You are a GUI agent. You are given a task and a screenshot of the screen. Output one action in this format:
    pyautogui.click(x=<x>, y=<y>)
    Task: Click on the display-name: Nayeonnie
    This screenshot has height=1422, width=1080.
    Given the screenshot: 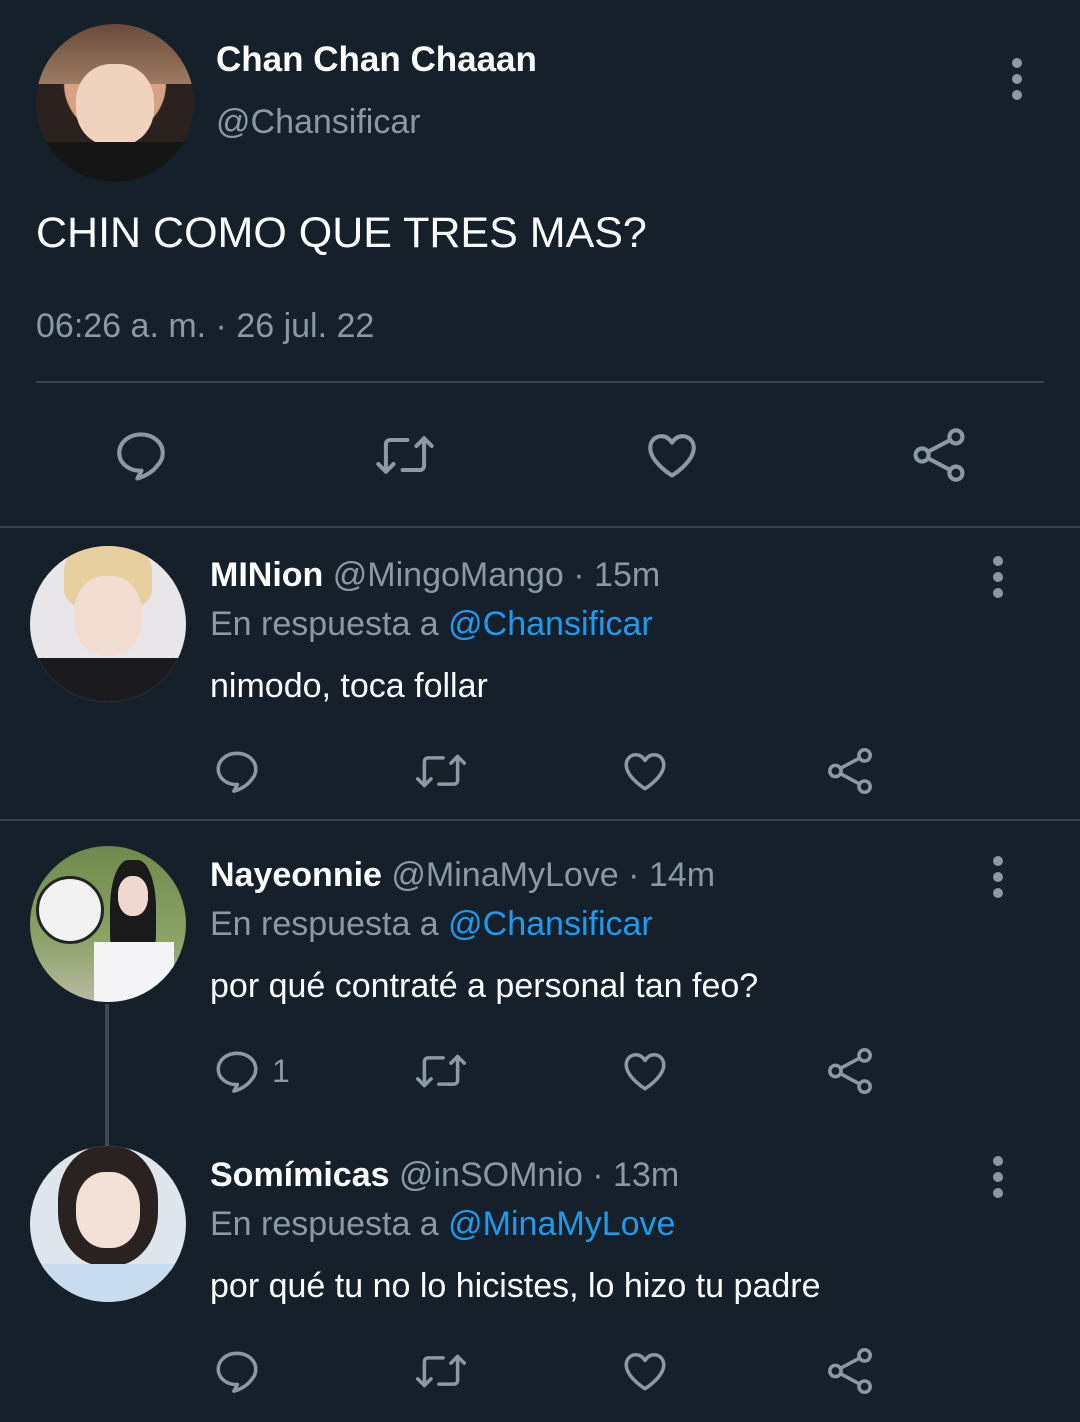 What is the action you would take?
    pyautogui.click(x=296, y=875)
    